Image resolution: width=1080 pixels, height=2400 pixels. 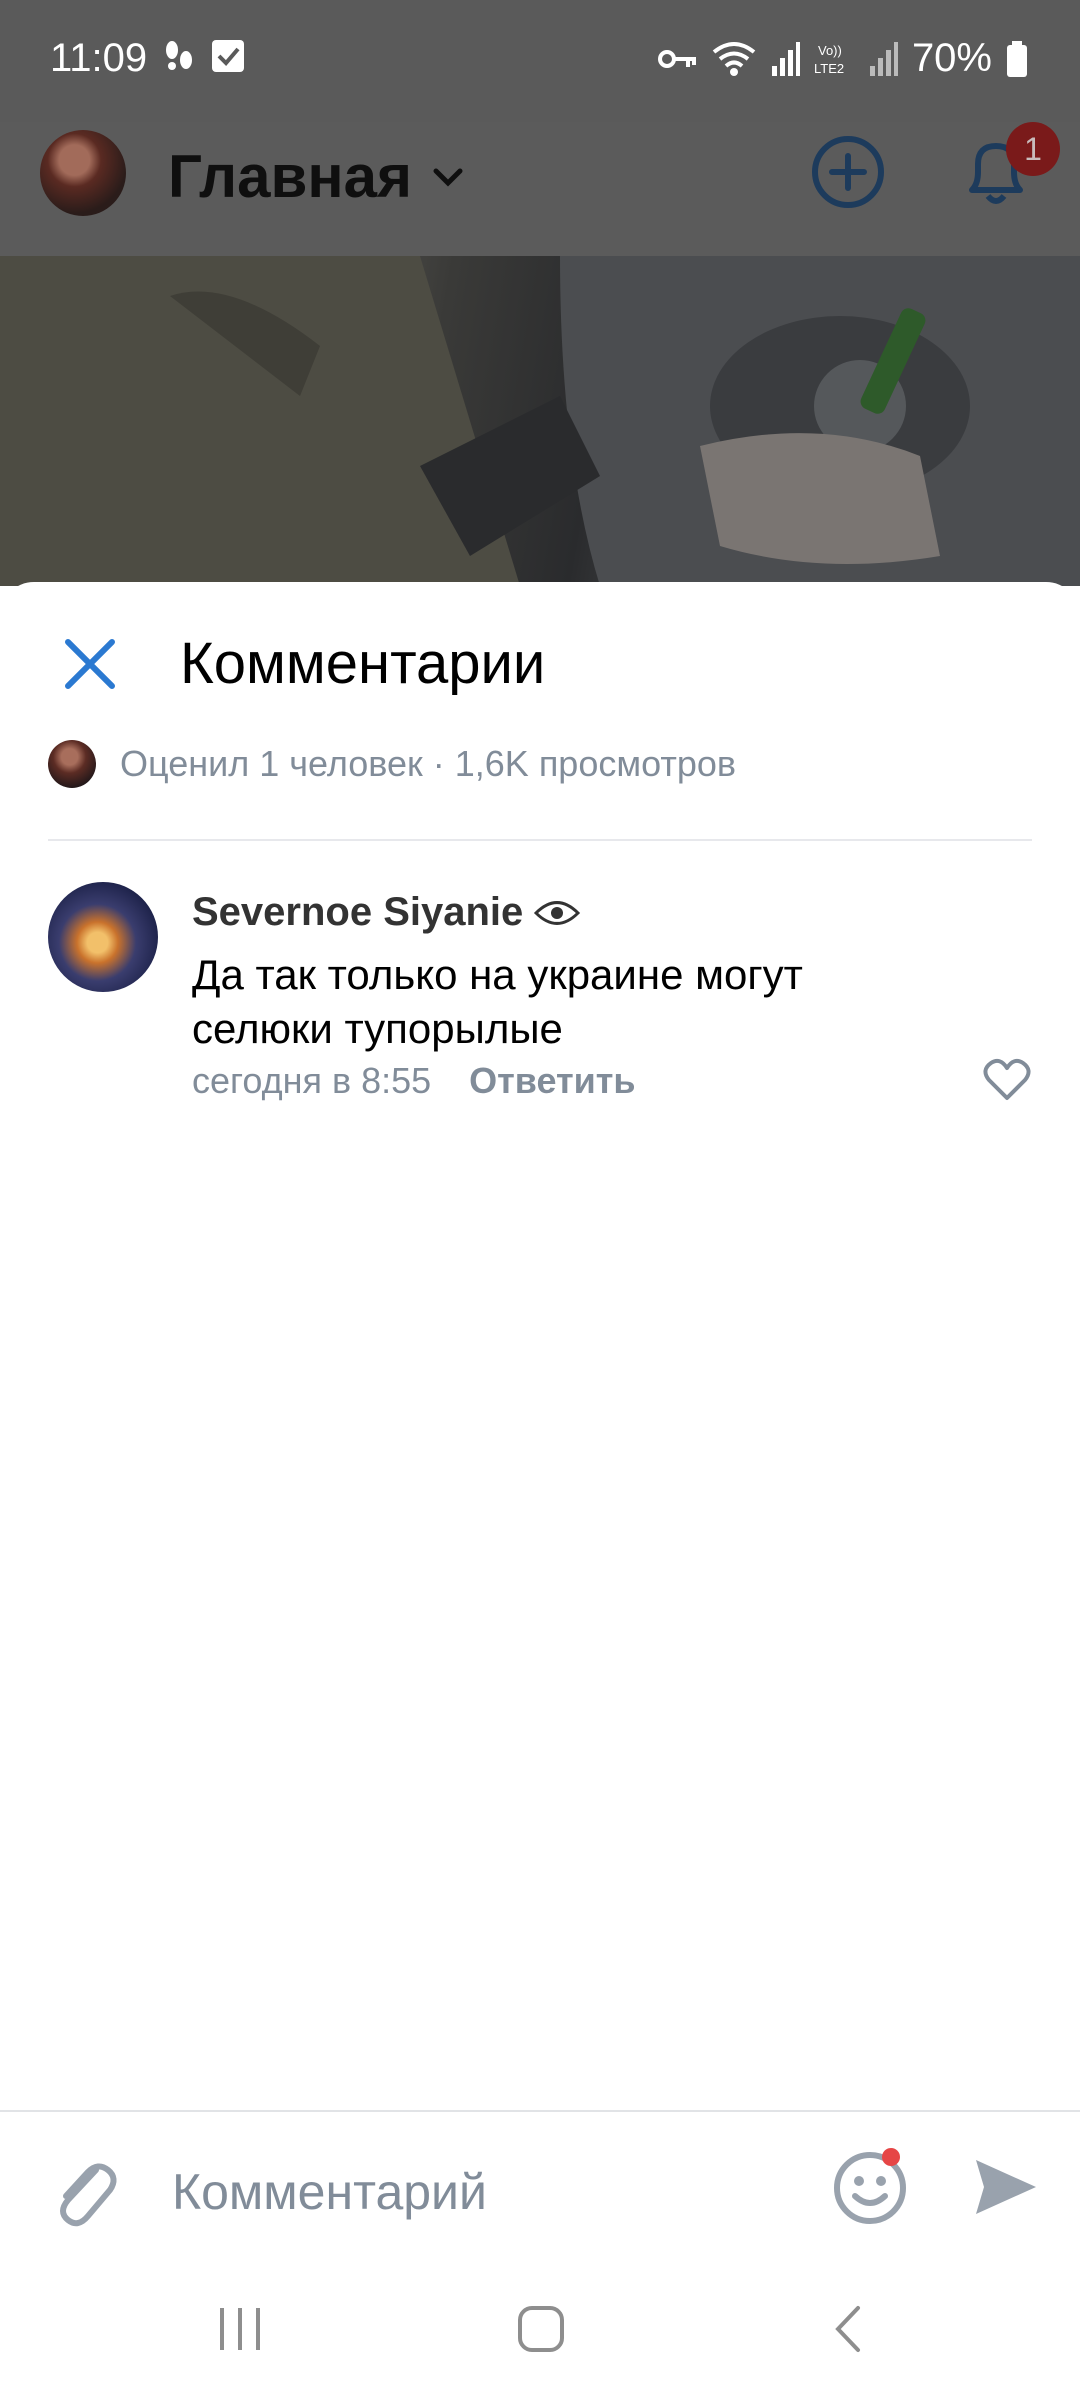 I want to click on post-image, so click(x=540, y=421).